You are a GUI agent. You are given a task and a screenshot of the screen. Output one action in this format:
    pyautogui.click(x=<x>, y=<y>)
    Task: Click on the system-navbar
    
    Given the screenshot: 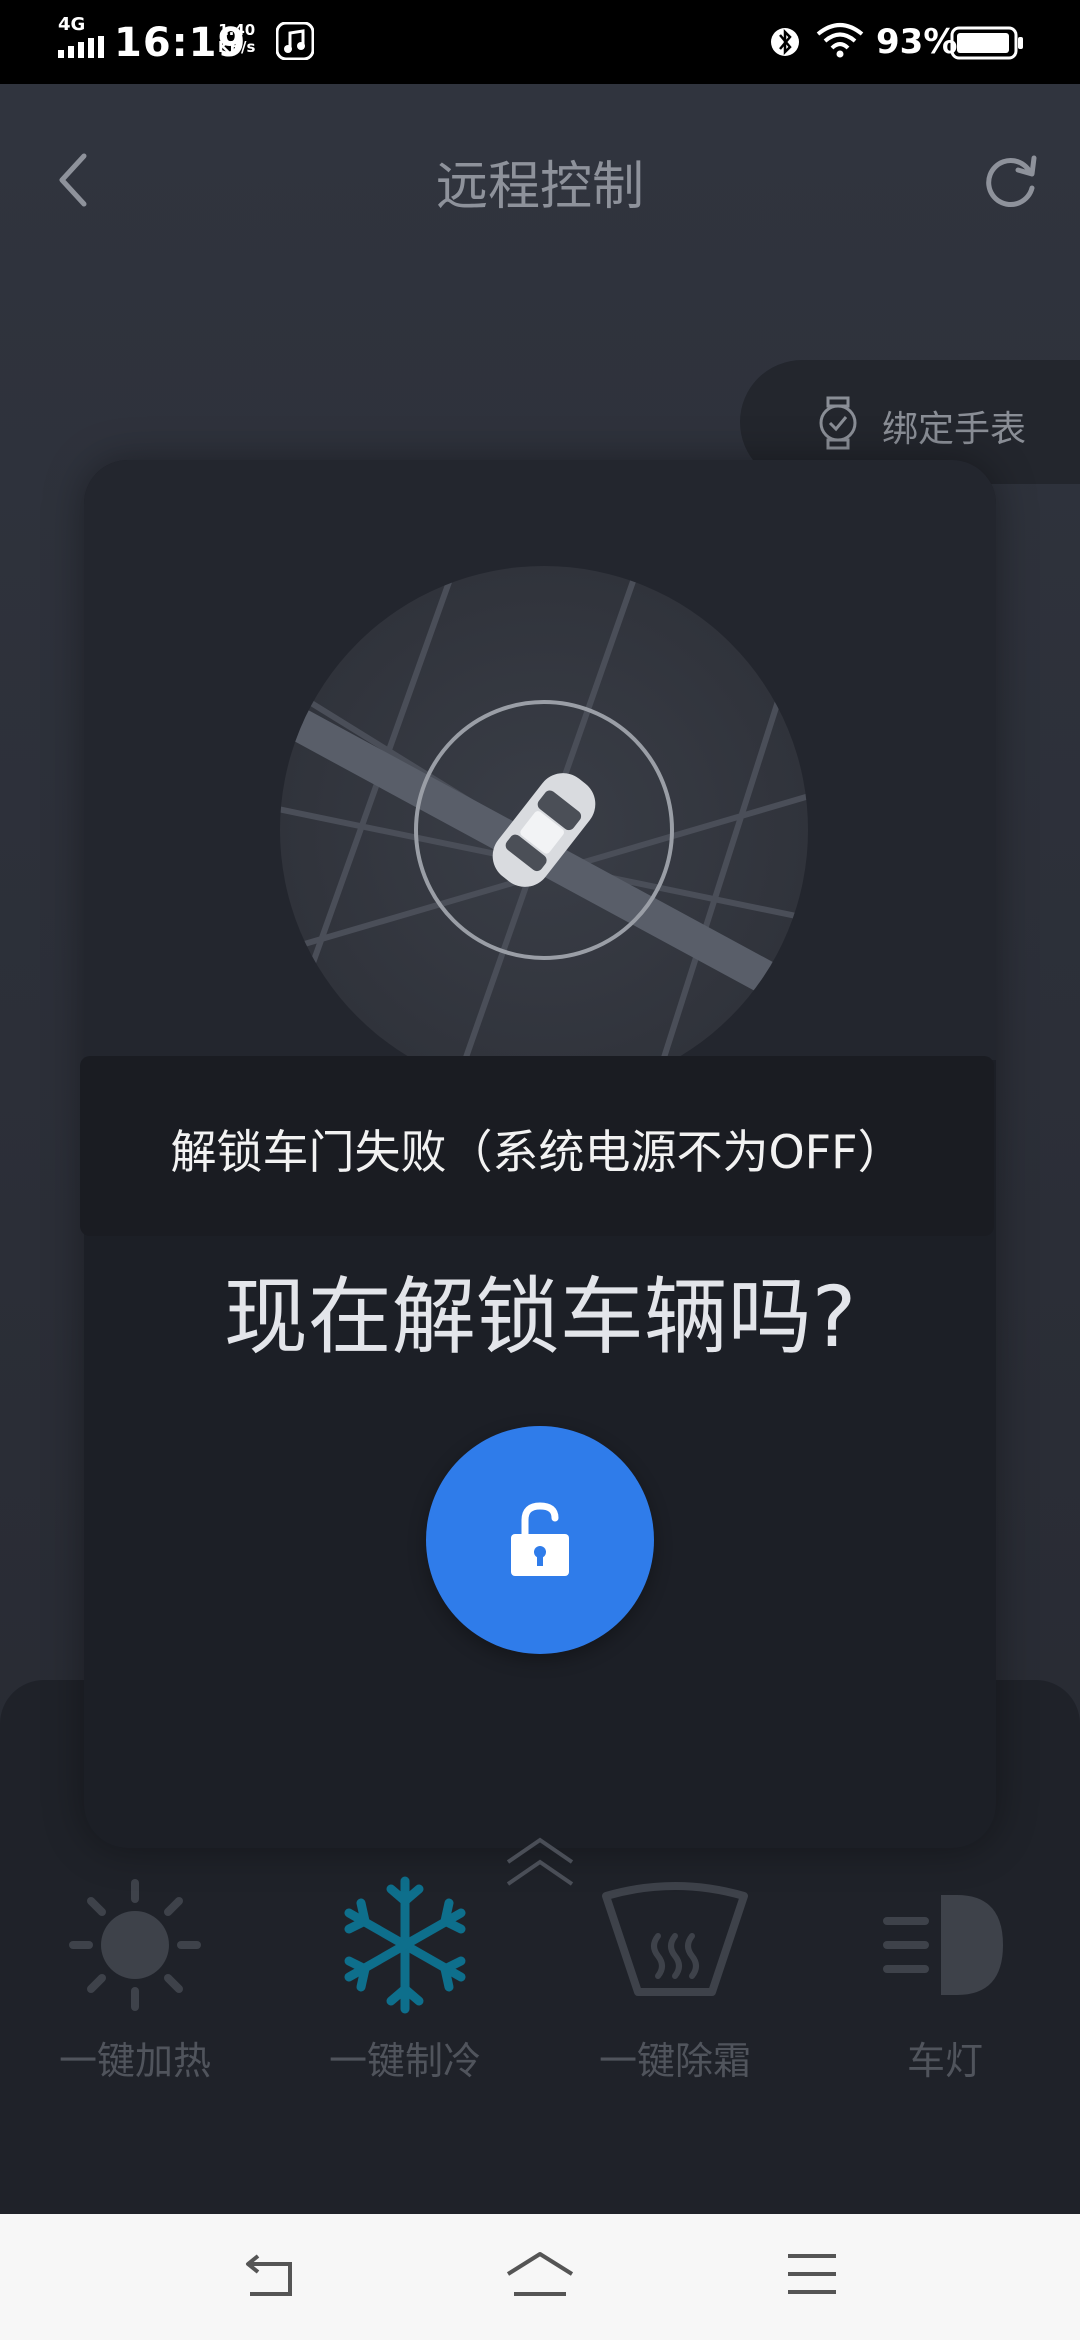 What is the action you would take?
    pyautogui.click(x=540, y=2277)
    